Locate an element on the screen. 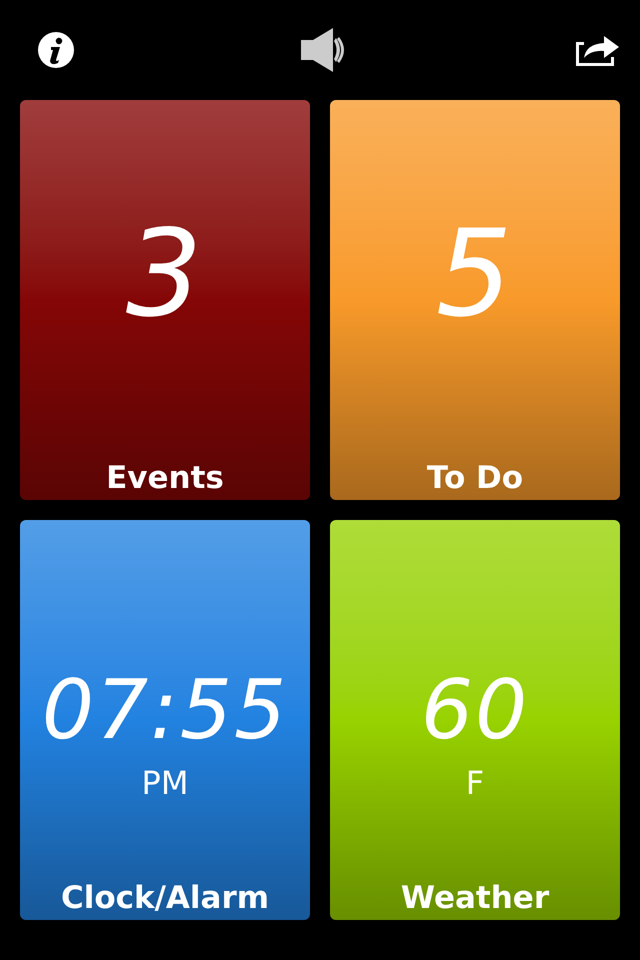 The image size is (640, 960). info-button is located at coordinates (56, 50).